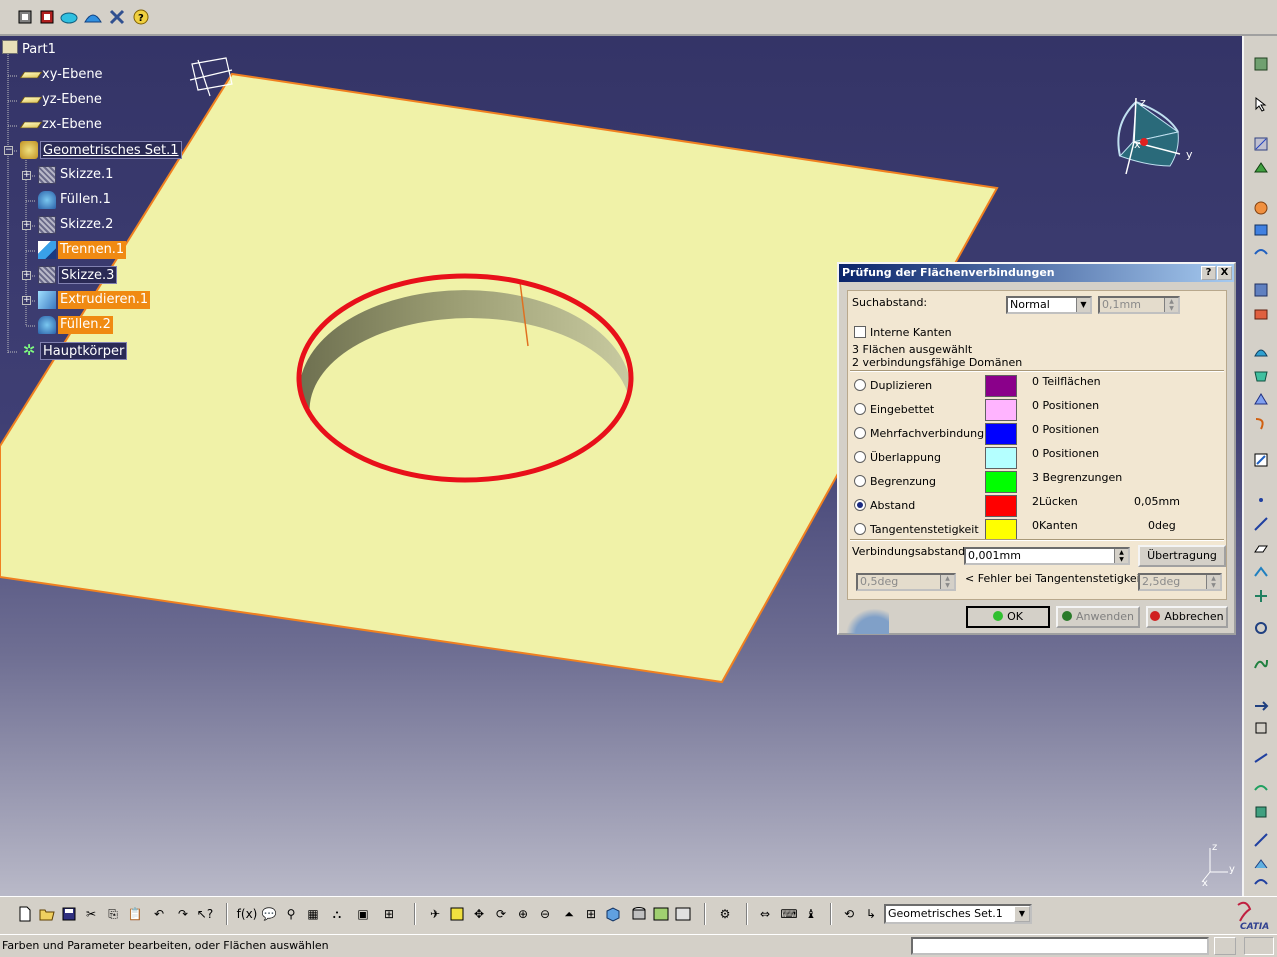 This screenshot has width=1277, height=957. I want to click on pan-icon: ✥, so click(479, 914).